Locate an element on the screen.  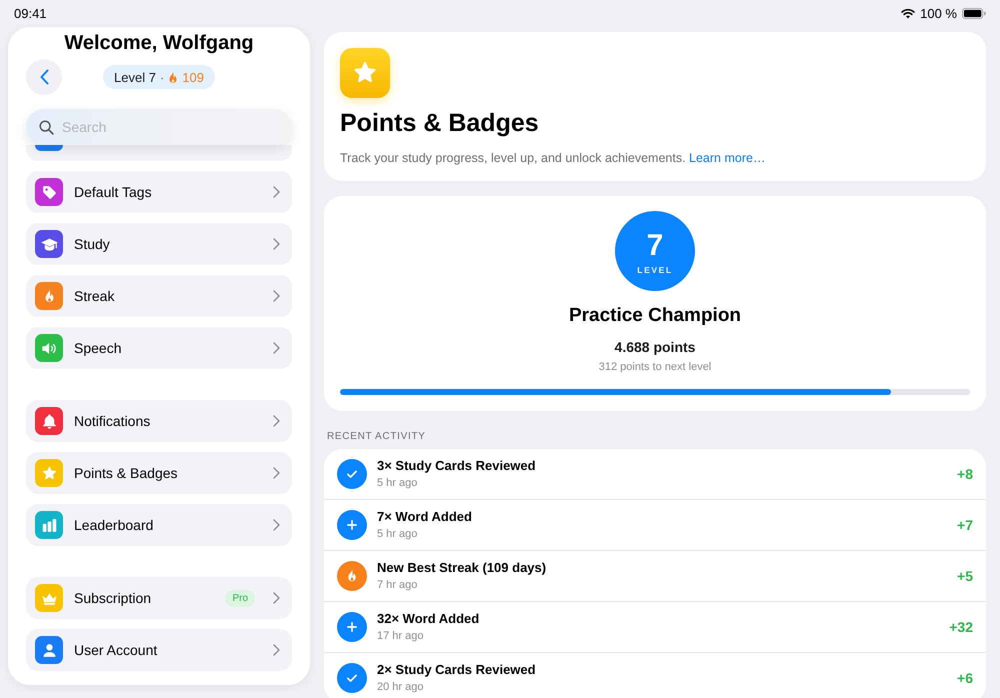
search-field: Search is located at coordinates (159, 127).